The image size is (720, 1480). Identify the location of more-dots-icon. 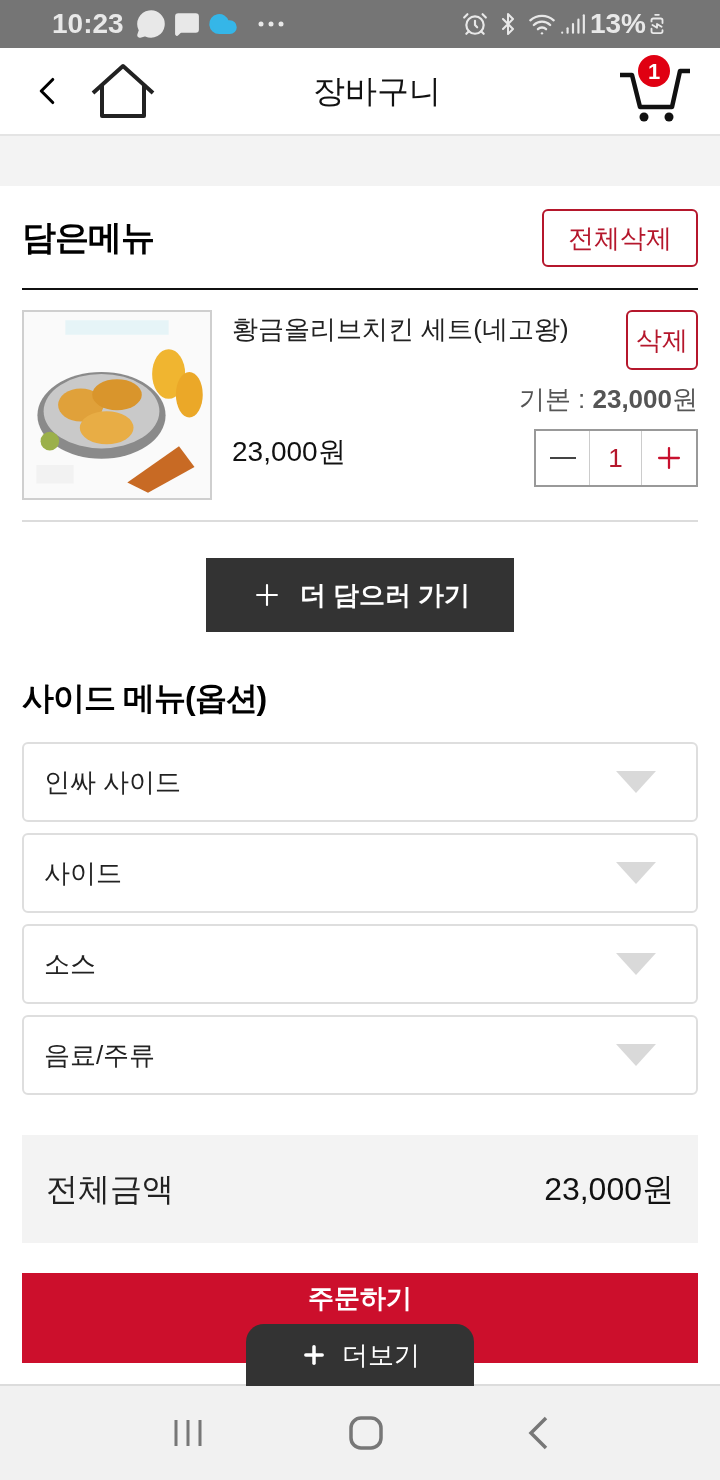
(270, 24).